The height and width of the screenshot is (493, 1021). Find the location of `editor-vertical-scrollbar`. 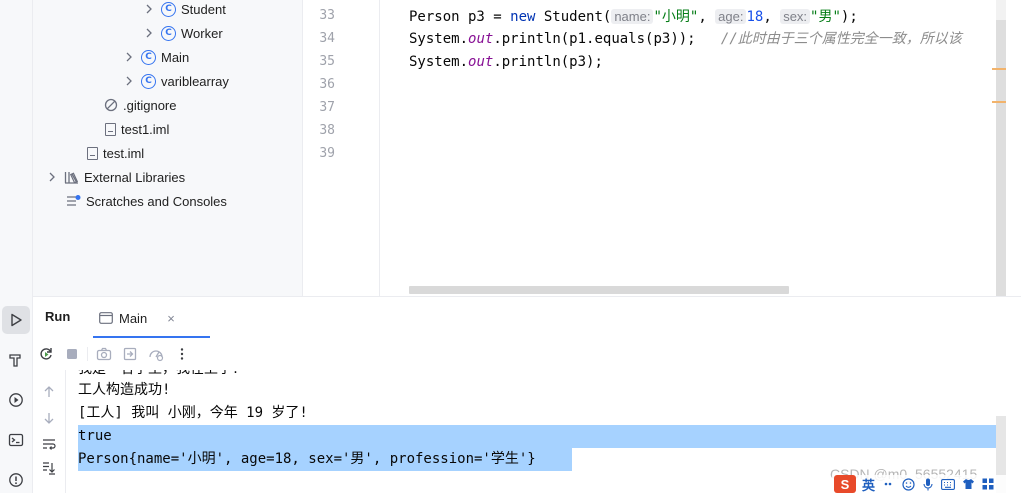

editor-vertical-scrollbar is located at coordinates (1001, 158).